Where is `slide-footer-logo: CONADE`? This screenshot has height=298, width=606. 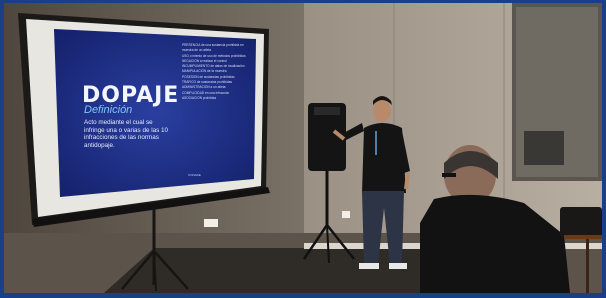
slide-footer-logo: CONADE is located at coordinates (194, 175).